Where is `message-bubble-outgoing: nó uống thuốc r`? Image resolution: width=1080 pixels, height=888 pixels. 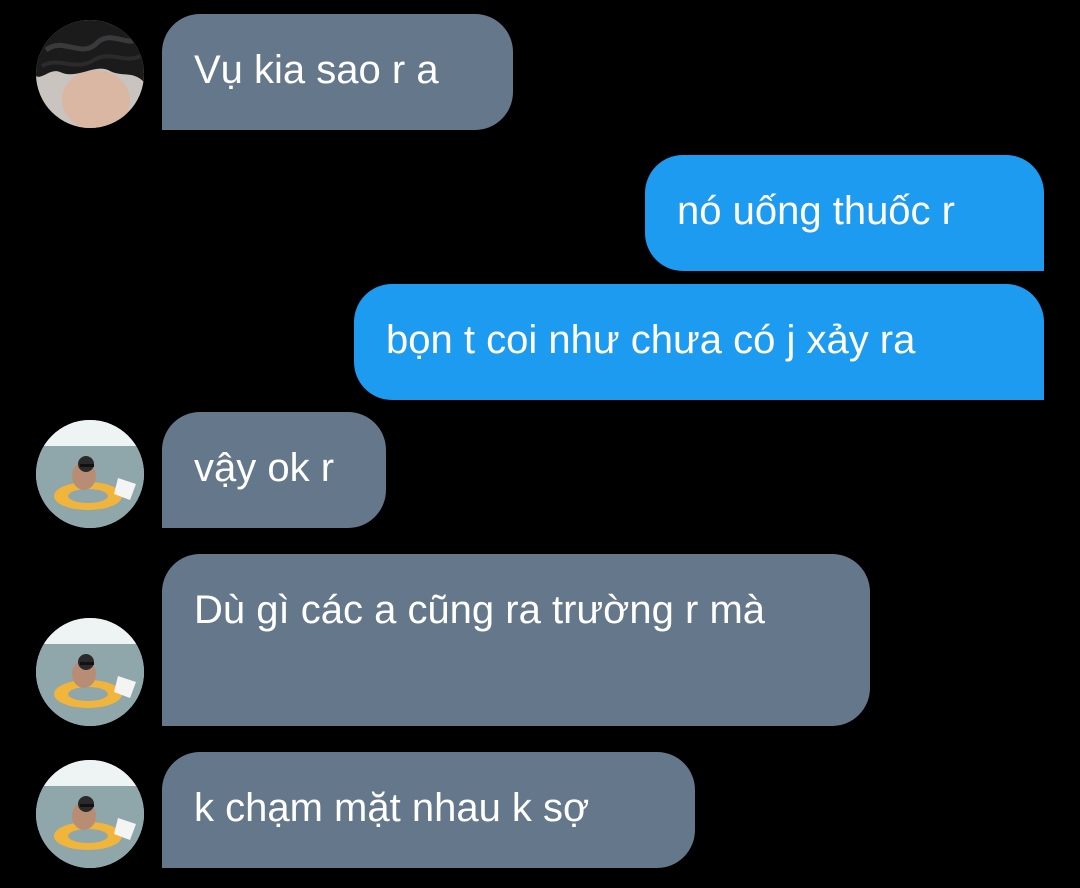 message-bubble-outgoing: nó uống thuốc r is located at coordinates (844, 213).